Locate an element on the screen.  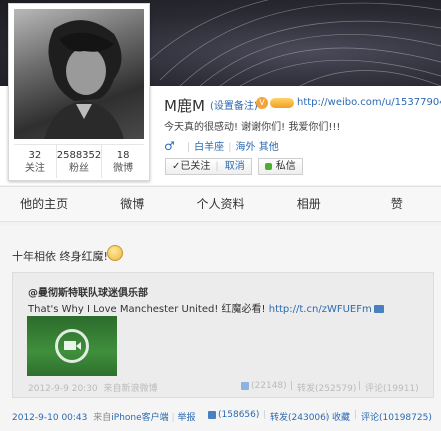
tab-profile-info: 个人资料 is located at coordinates (220, 204).